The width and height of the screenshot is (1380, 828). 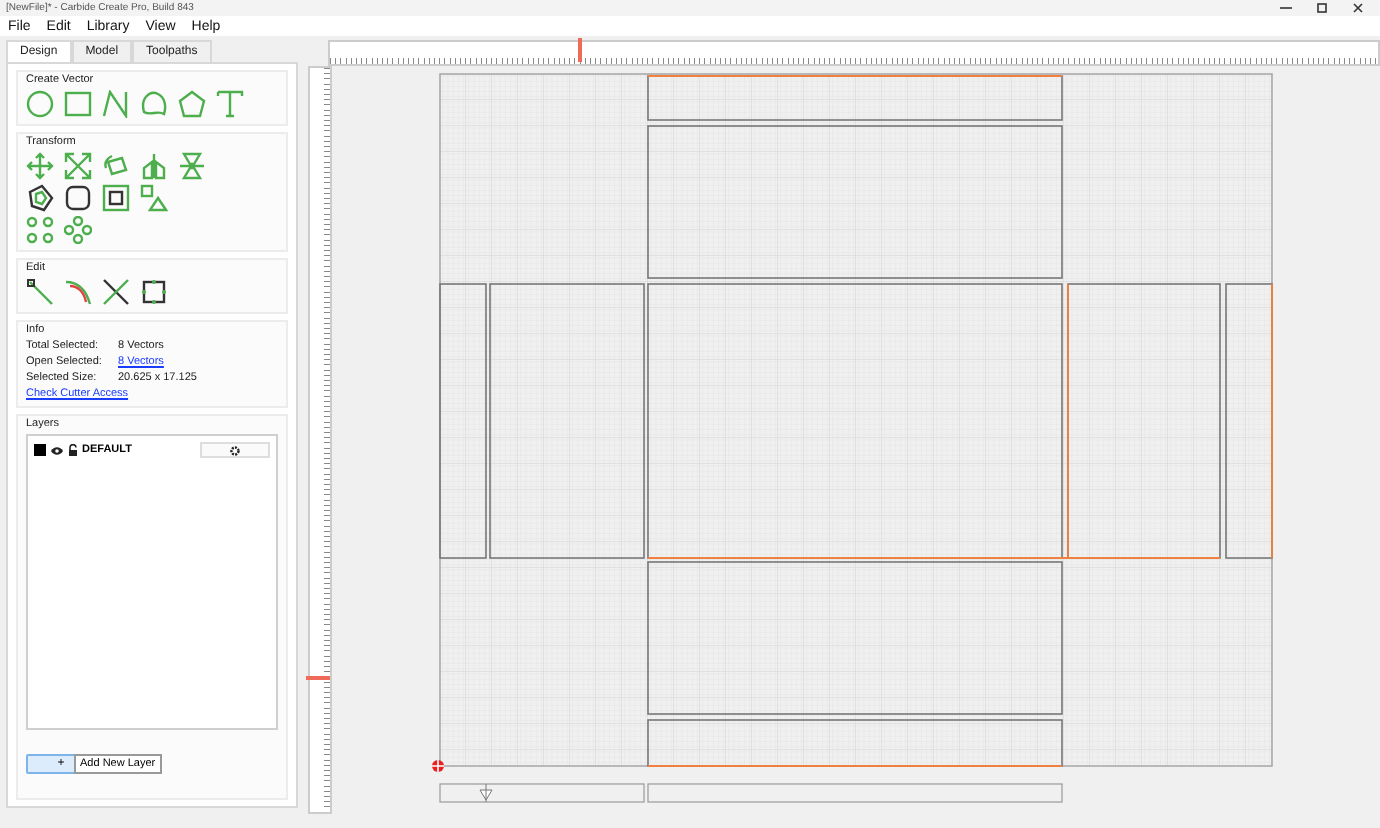 I want to click on layer-color-swatch, so click(x=40, y=450).